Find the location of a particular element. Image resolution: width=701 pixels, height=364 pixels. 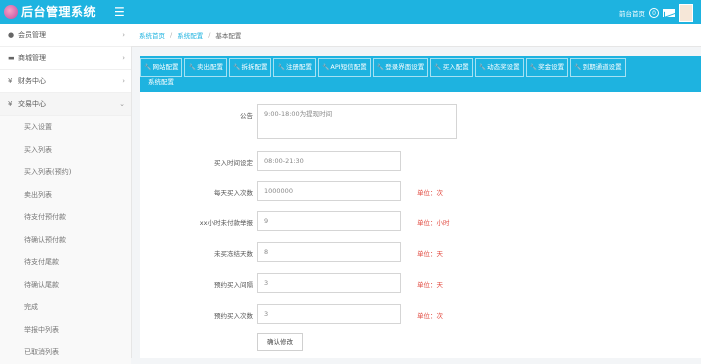

freeze-days-input is located at coordinates (329, 252).